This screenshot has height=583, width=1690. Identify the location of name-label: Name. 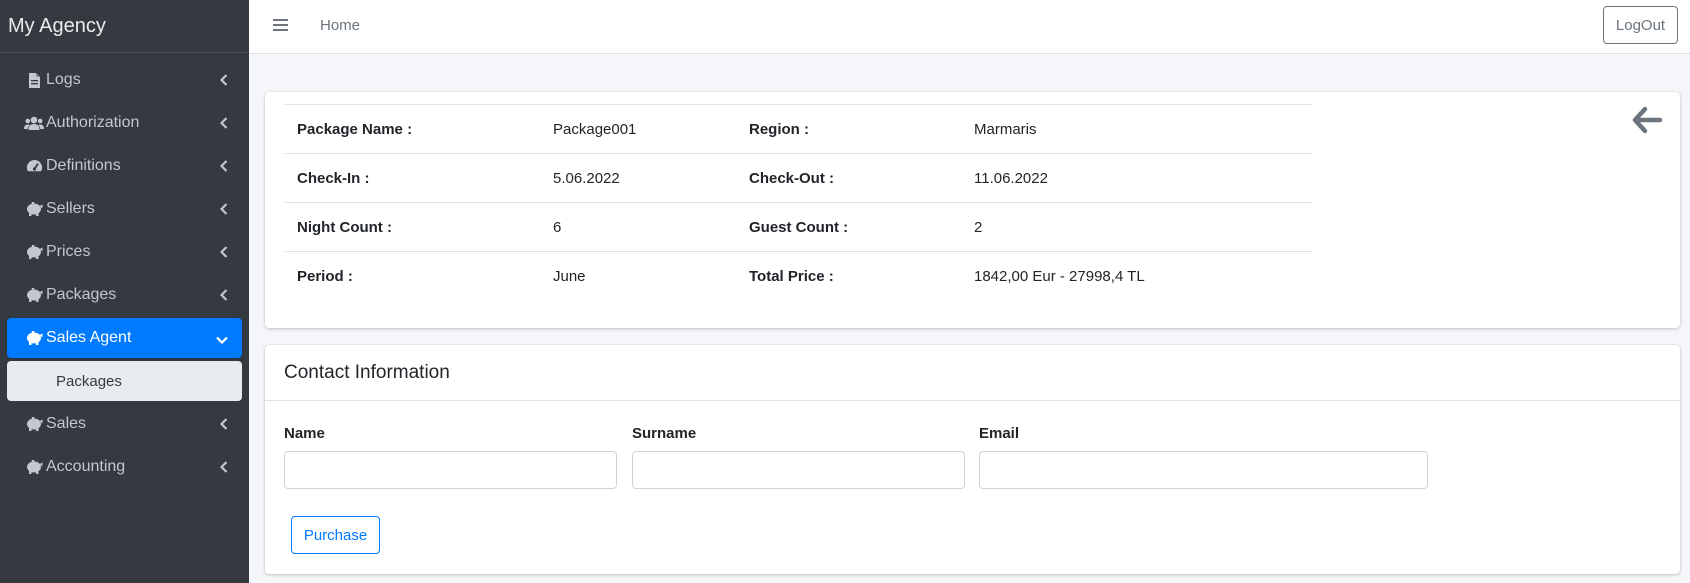
(304, 433).